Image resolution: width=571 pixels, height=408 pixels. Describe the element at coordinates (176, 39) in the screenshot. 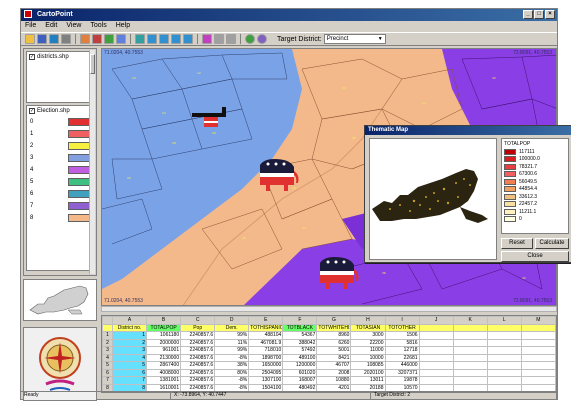

I see `pan-icon` at that location.